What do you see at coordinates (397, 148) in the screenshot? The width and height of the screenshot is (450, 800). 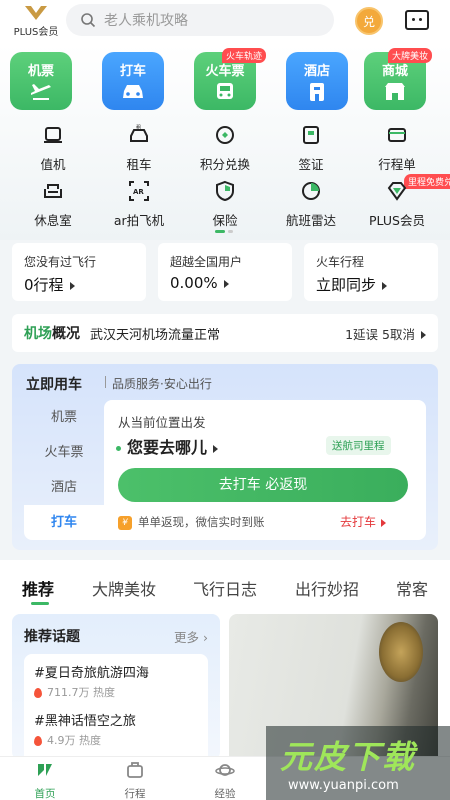 I see `link-itinerary: 行程单` at bounding box center [397, 148].